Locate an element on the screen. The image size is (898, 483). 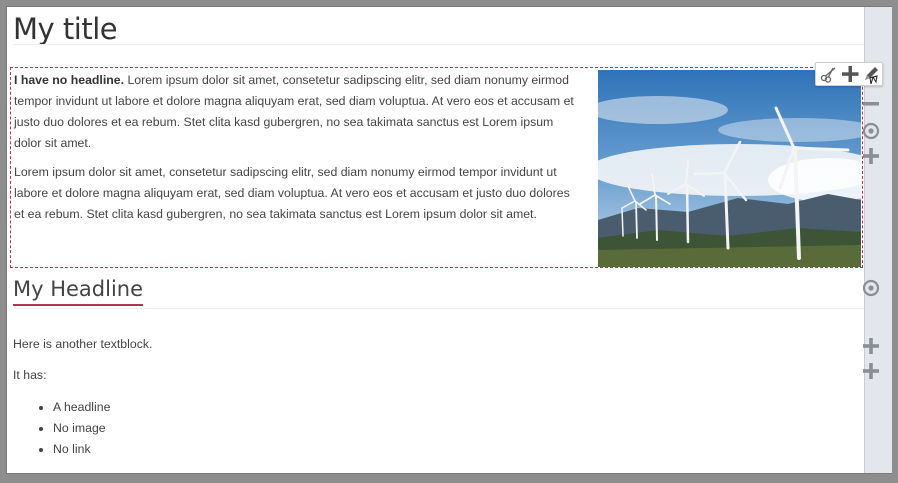
section-headline: My Headline is located at coordinates (78, 291).